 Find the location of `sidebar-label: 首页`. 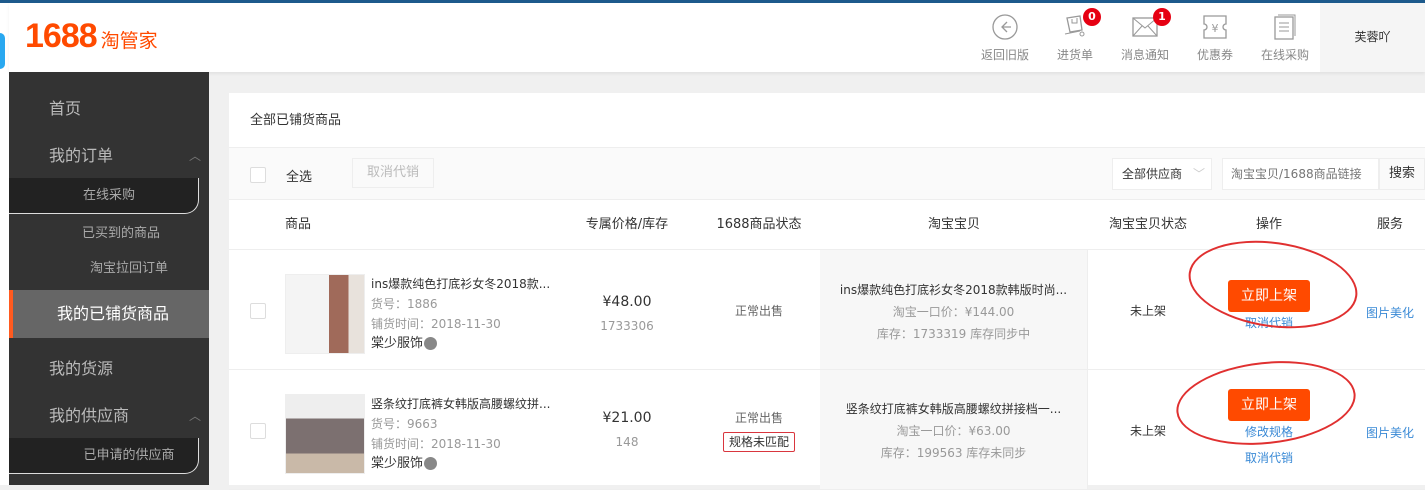

sidebar-label: 首页 is located at coordinates (65, 108).